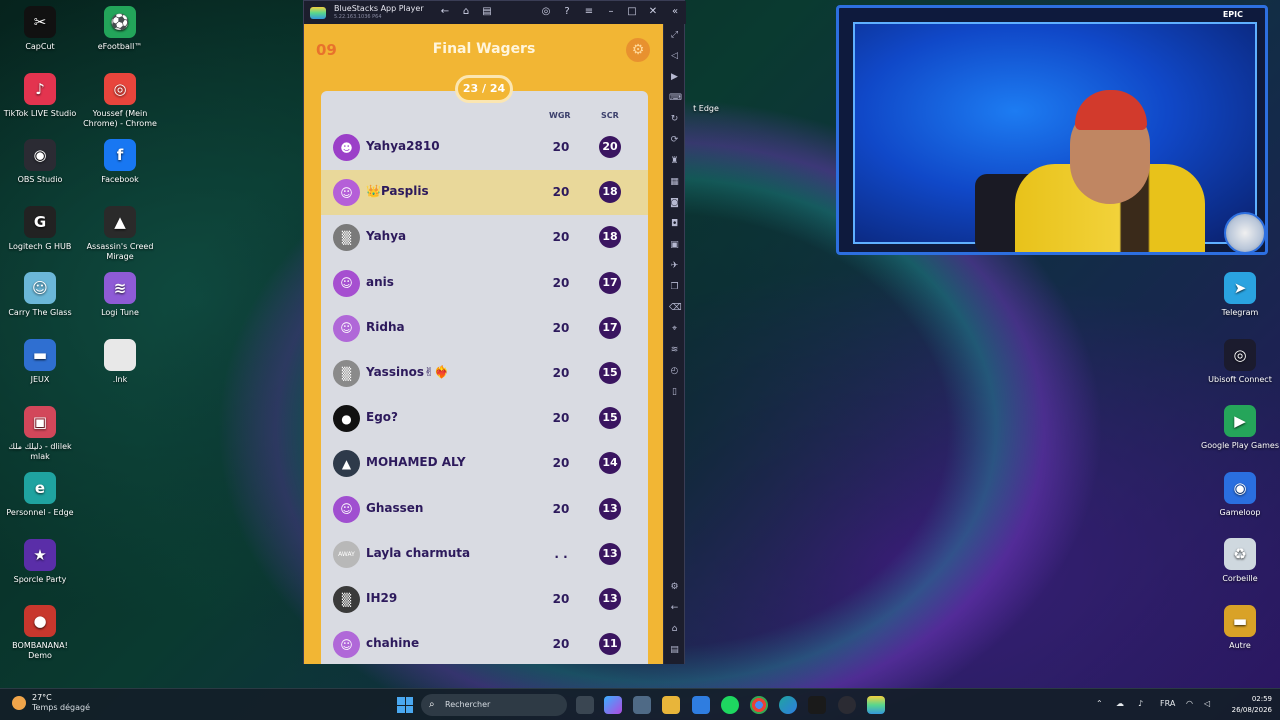  Describe the element at coordinates (674, 35) in the screenshot. I see `fullscreen-icon: ⤢` at that location.